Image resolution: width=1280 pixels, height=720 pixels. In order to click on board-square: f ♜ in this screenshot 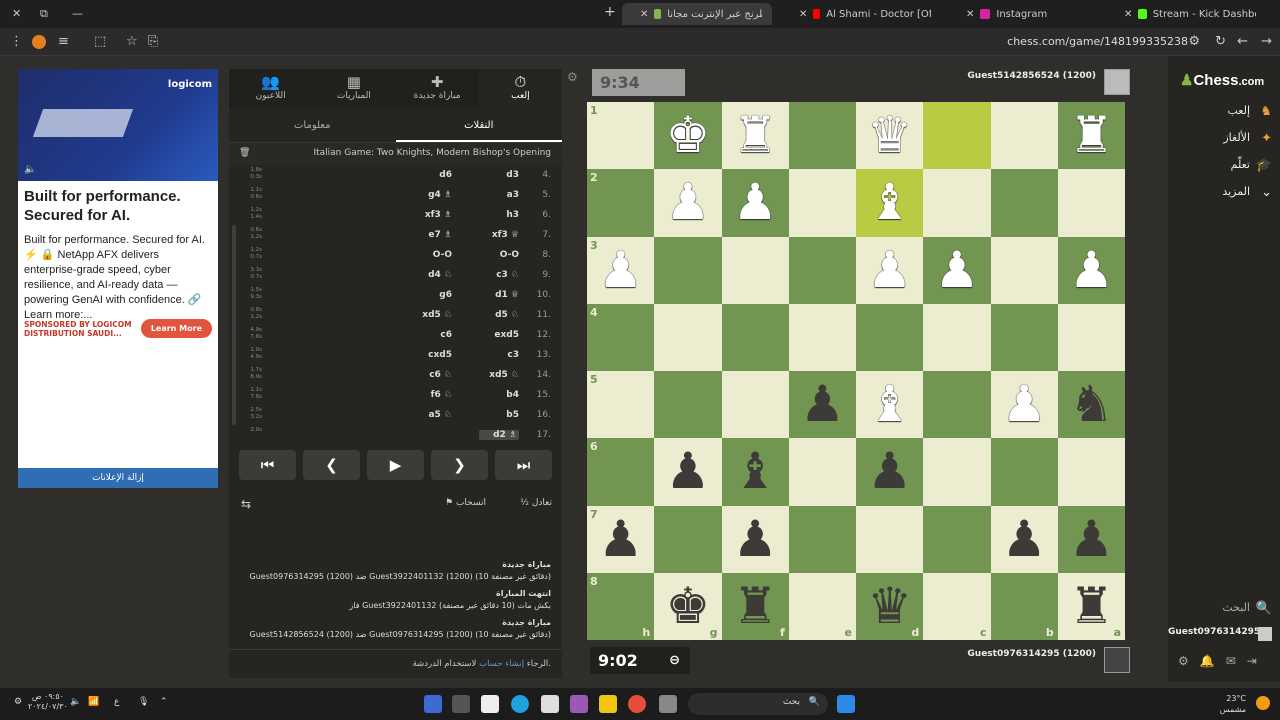, I will do `click(755, 606)`.